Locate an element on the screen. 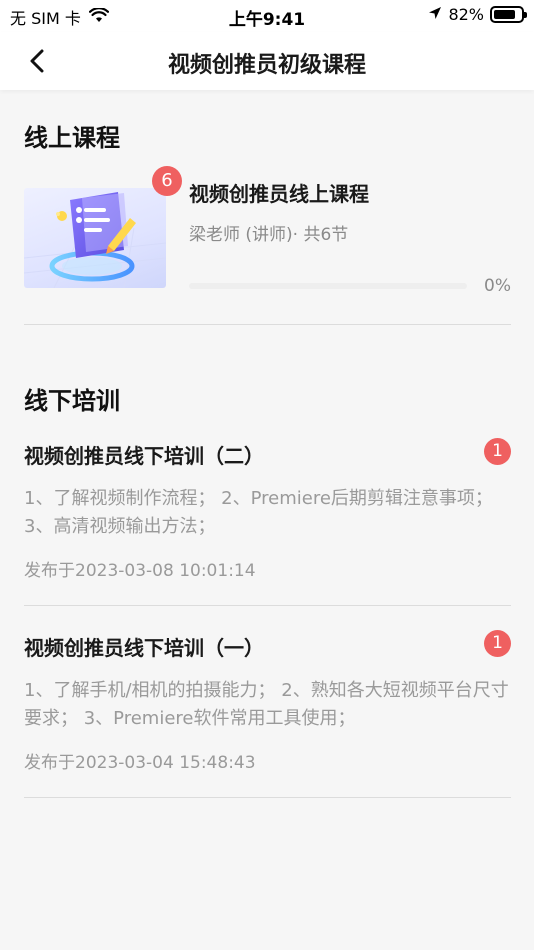  course-count-badge: 6 is located at coordinates (167, 181).